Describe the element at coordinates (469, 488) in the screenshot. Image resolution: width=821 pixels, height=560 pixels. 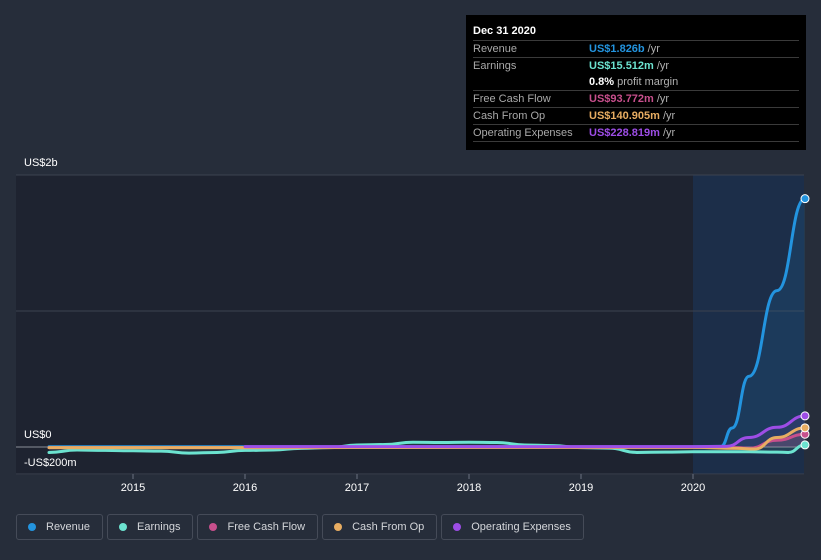
I see `x-tick-label: 2018` at that location.